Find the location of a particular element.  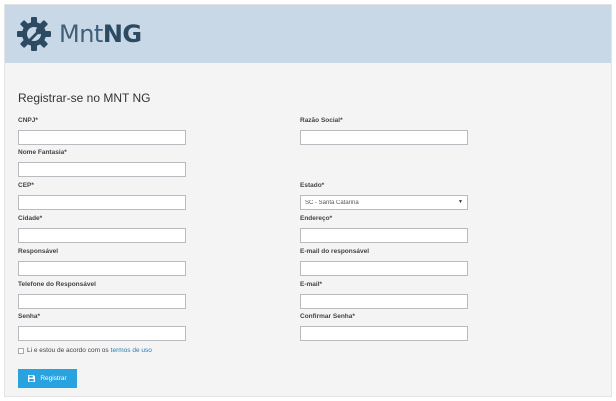

telefone-responsavel-input is located at coordinates (102, 301).